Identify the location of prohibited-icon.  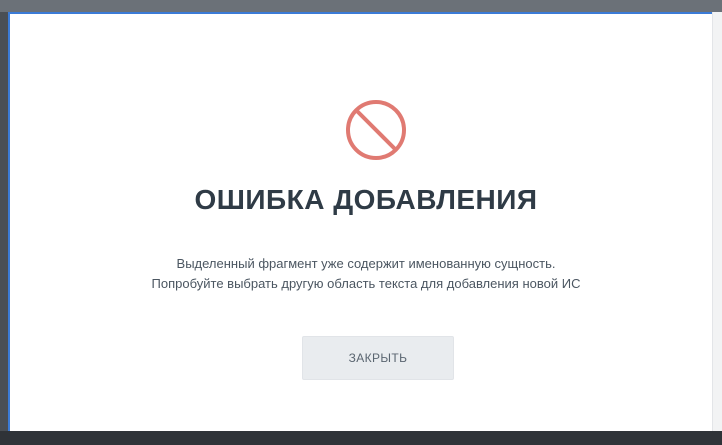
(376, 130).